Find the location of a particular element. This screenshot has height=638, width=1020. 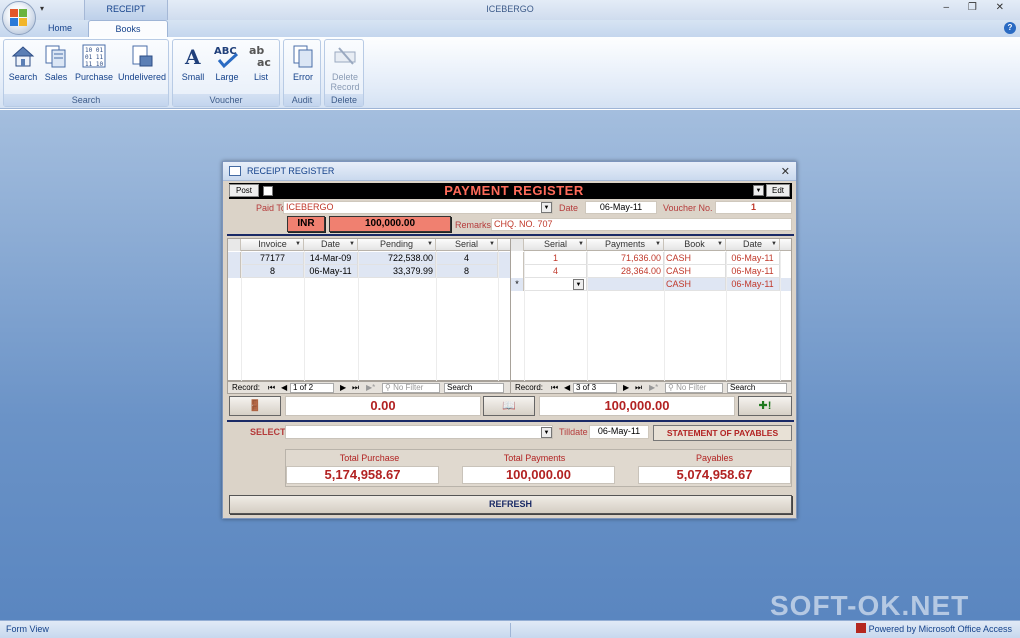

tilldate-field: 06-May-11 is located at coordinates (619, 432).